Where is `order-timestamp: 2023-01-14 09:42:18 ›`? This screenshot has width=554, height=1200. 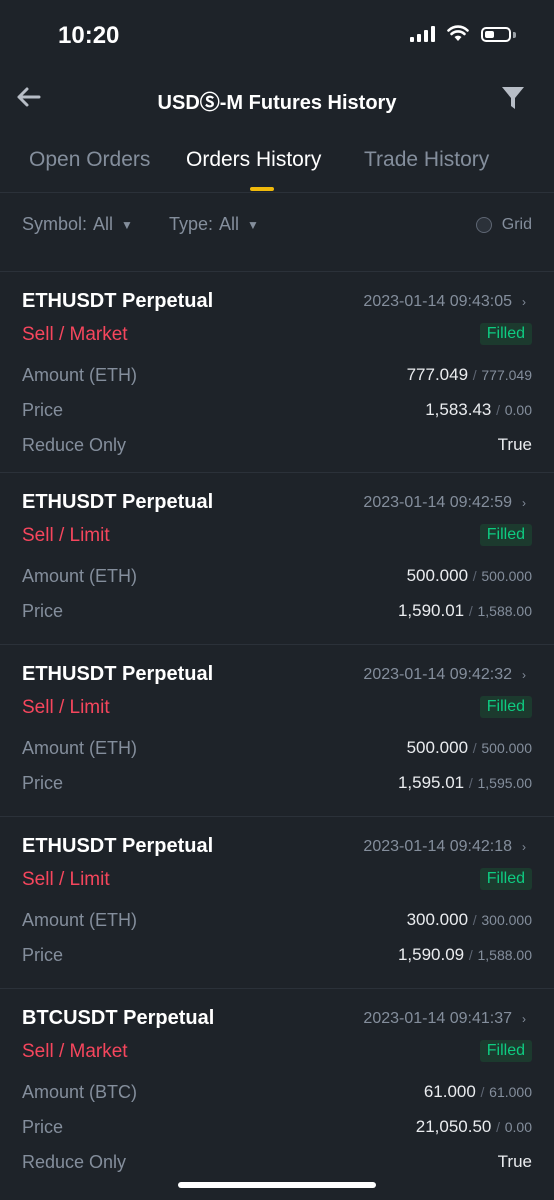 order-timestamp: 2023-01-14 09:42:18 › is located at coordinates (444, 847).